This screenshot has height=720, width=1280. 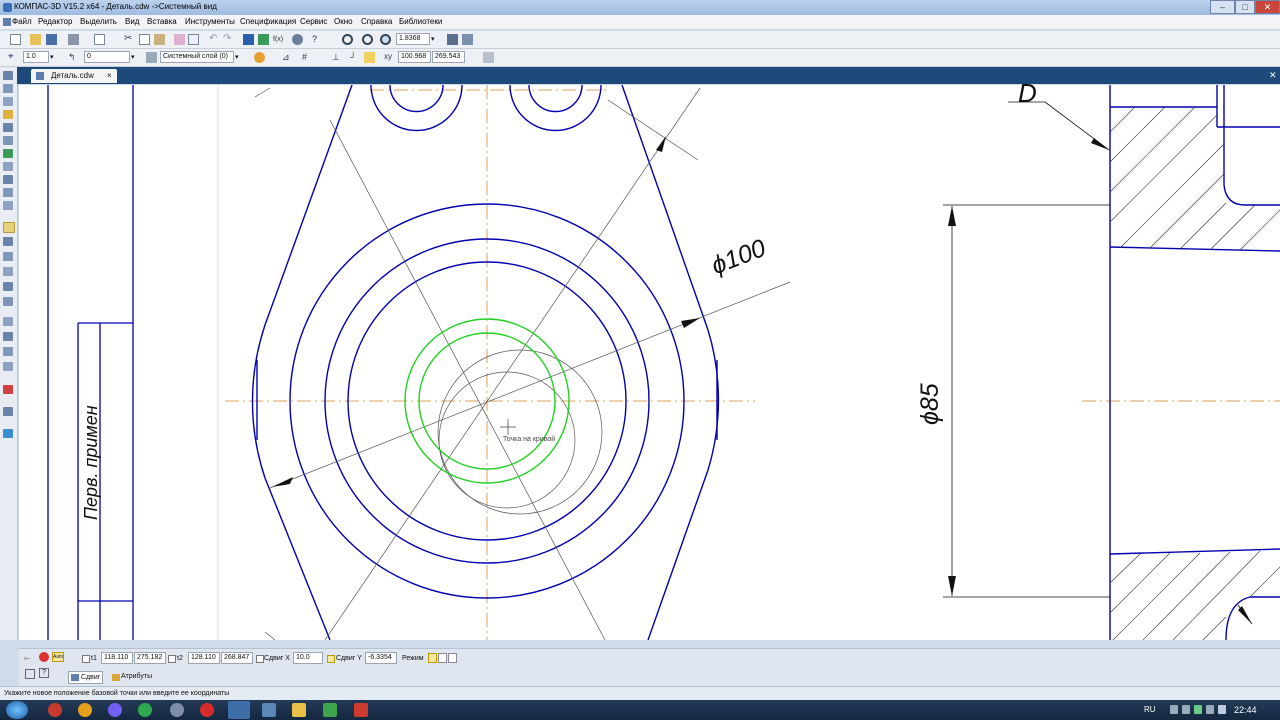 What do you see at coordinates (22, 21) in the screenshot?
I see `menu-file: Файл` at bounding box center [22, 21].